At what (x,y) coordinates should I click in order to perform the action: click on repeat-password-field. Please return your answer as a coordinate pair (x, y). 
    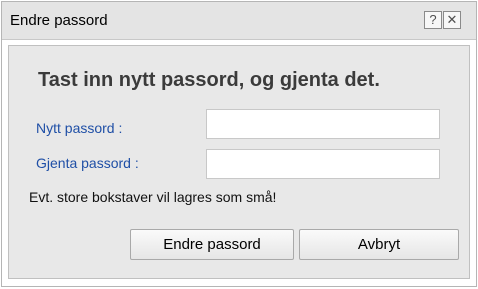
    Looking at the image, I should click on (323, 164).